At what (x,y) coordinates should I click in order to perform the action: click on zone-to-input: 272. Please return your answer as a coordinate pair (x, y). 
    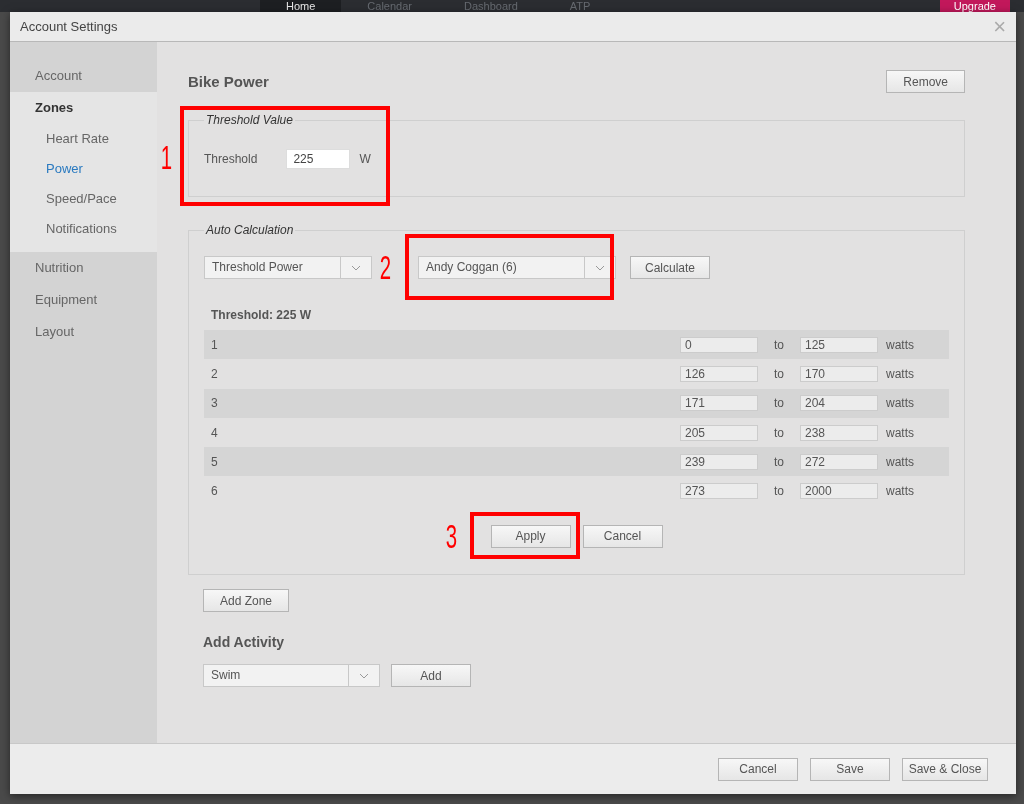
    Looking at the image, I should click on (839, 461).